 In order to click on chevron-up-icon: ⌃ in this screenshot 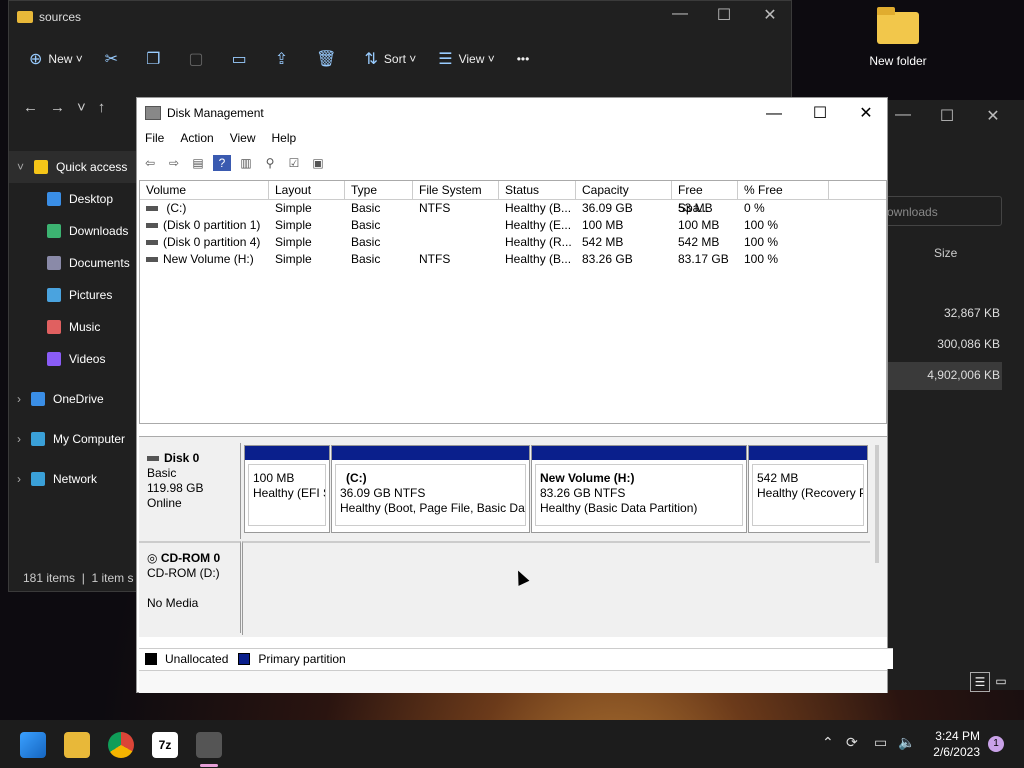, I will do `click(828, 742)`.